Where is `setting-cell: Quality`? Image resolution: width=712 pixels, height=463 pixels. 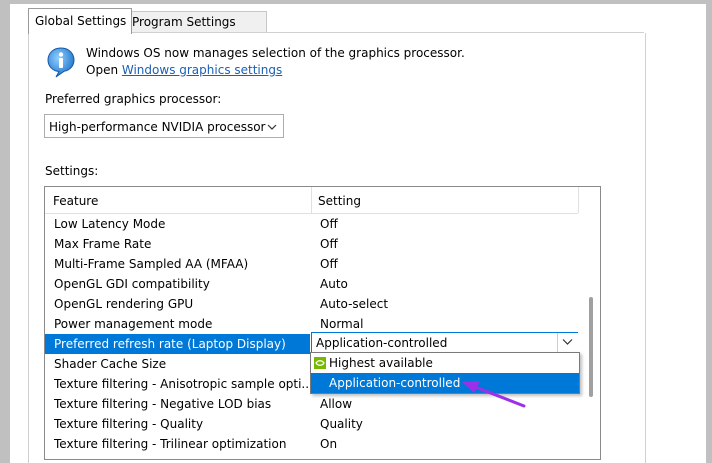 setting-cell: Quality is located at coordinates (341, 424).